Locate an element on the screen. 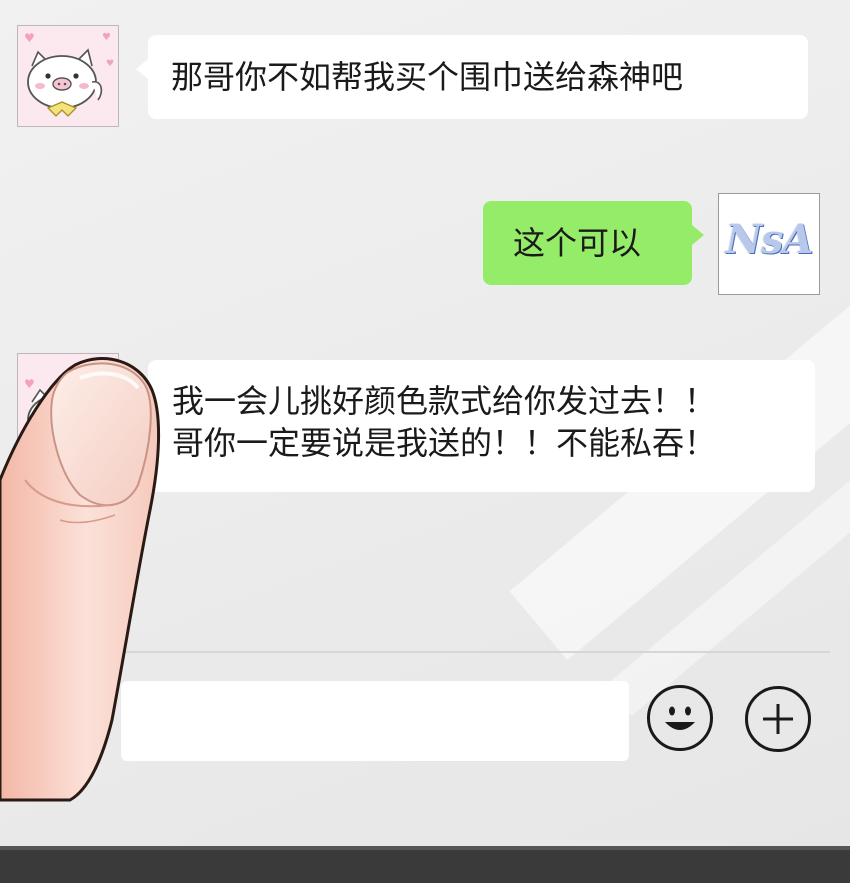 This screenshot has width=850, height=883. message-bubble-received: 我一会儿挑好颜色款式给你发过去！！ 哥你一定要说是我送的！！不能私吞！ is located at coordinates (475, 426).